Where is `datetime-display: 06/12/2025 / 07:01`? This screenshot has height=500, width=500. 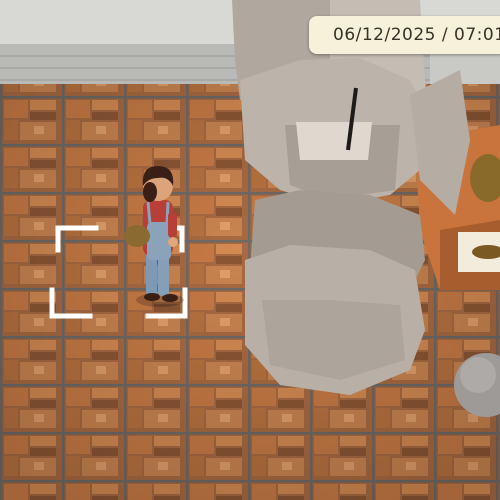 datetime-display: 06/12/2025 / 07:01 is located at coordinates (404, 35).